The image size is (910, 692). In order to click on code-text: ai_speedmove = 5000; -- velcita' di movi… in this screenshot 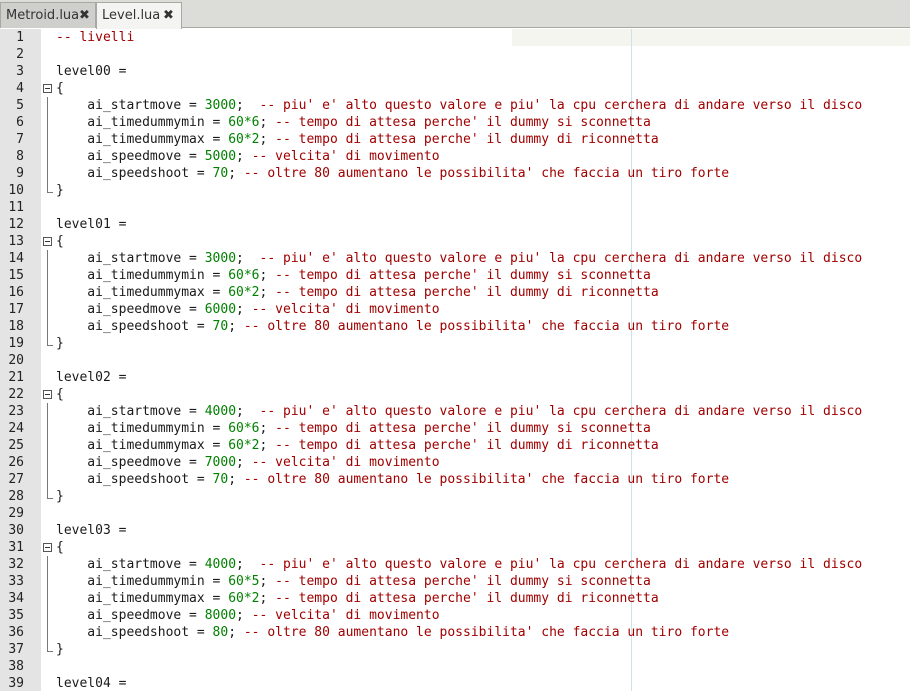, I will do `click(248, 156)`.